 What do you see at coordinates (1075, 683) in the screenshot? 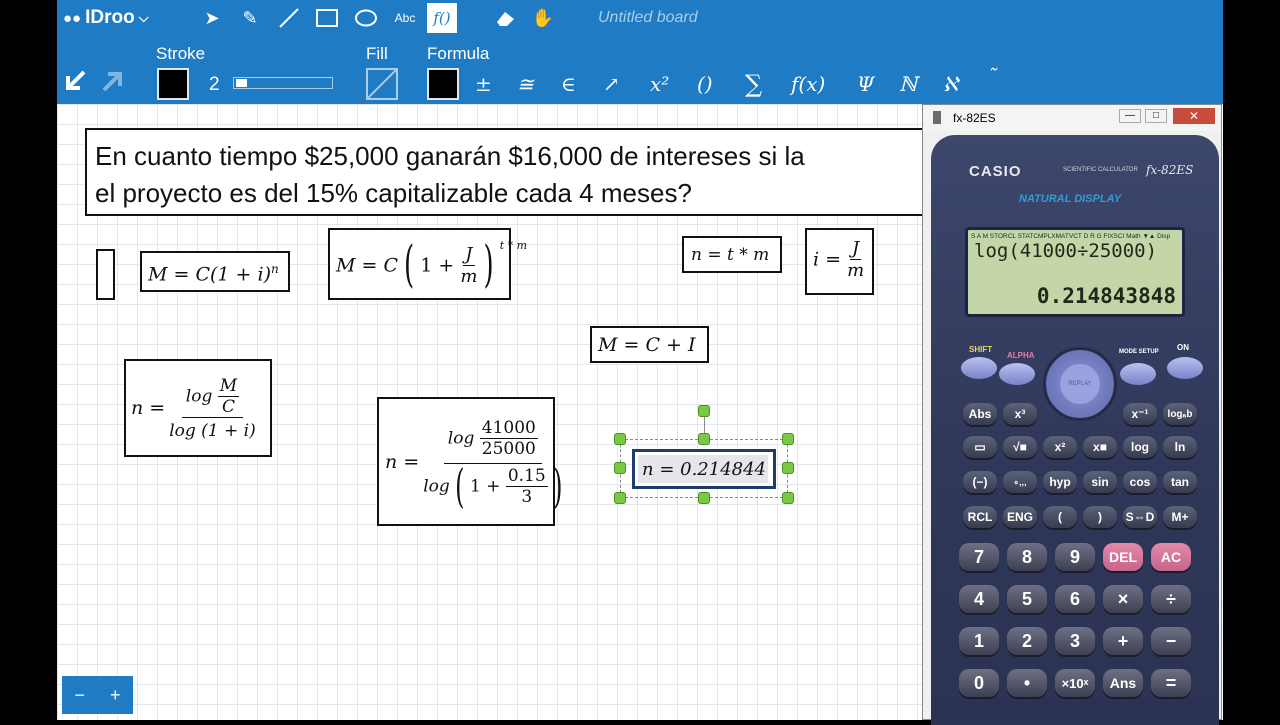
I see `exp10-key: ×10ˣ` at bounding box center [1075, 683].